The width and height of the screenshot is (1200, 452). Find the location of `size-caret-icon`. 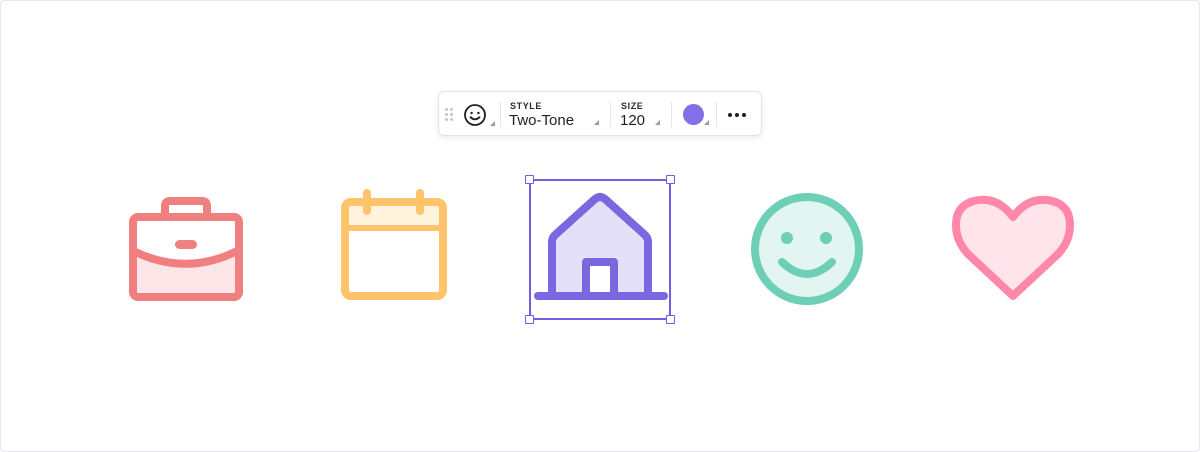

size-caret-icon is located at coordinates (657, 122).